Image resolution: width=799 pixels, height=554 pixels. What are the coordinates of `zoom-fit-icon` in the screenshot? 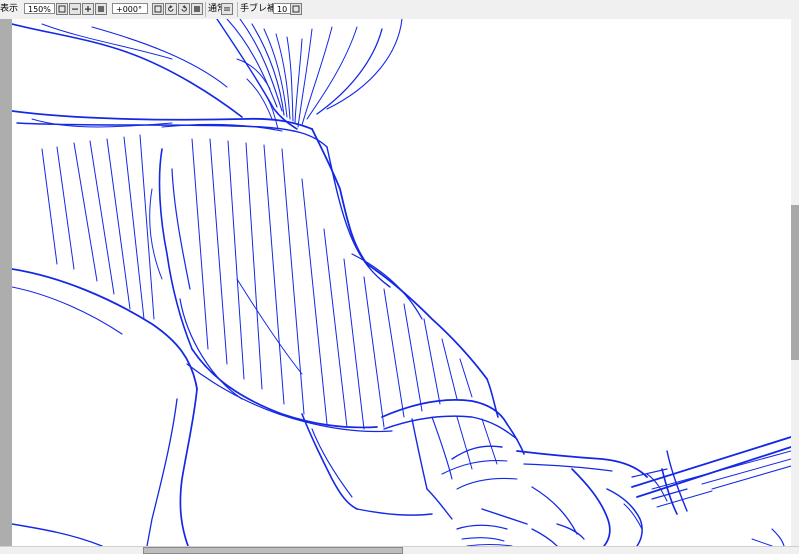 It's located at (101, 9).